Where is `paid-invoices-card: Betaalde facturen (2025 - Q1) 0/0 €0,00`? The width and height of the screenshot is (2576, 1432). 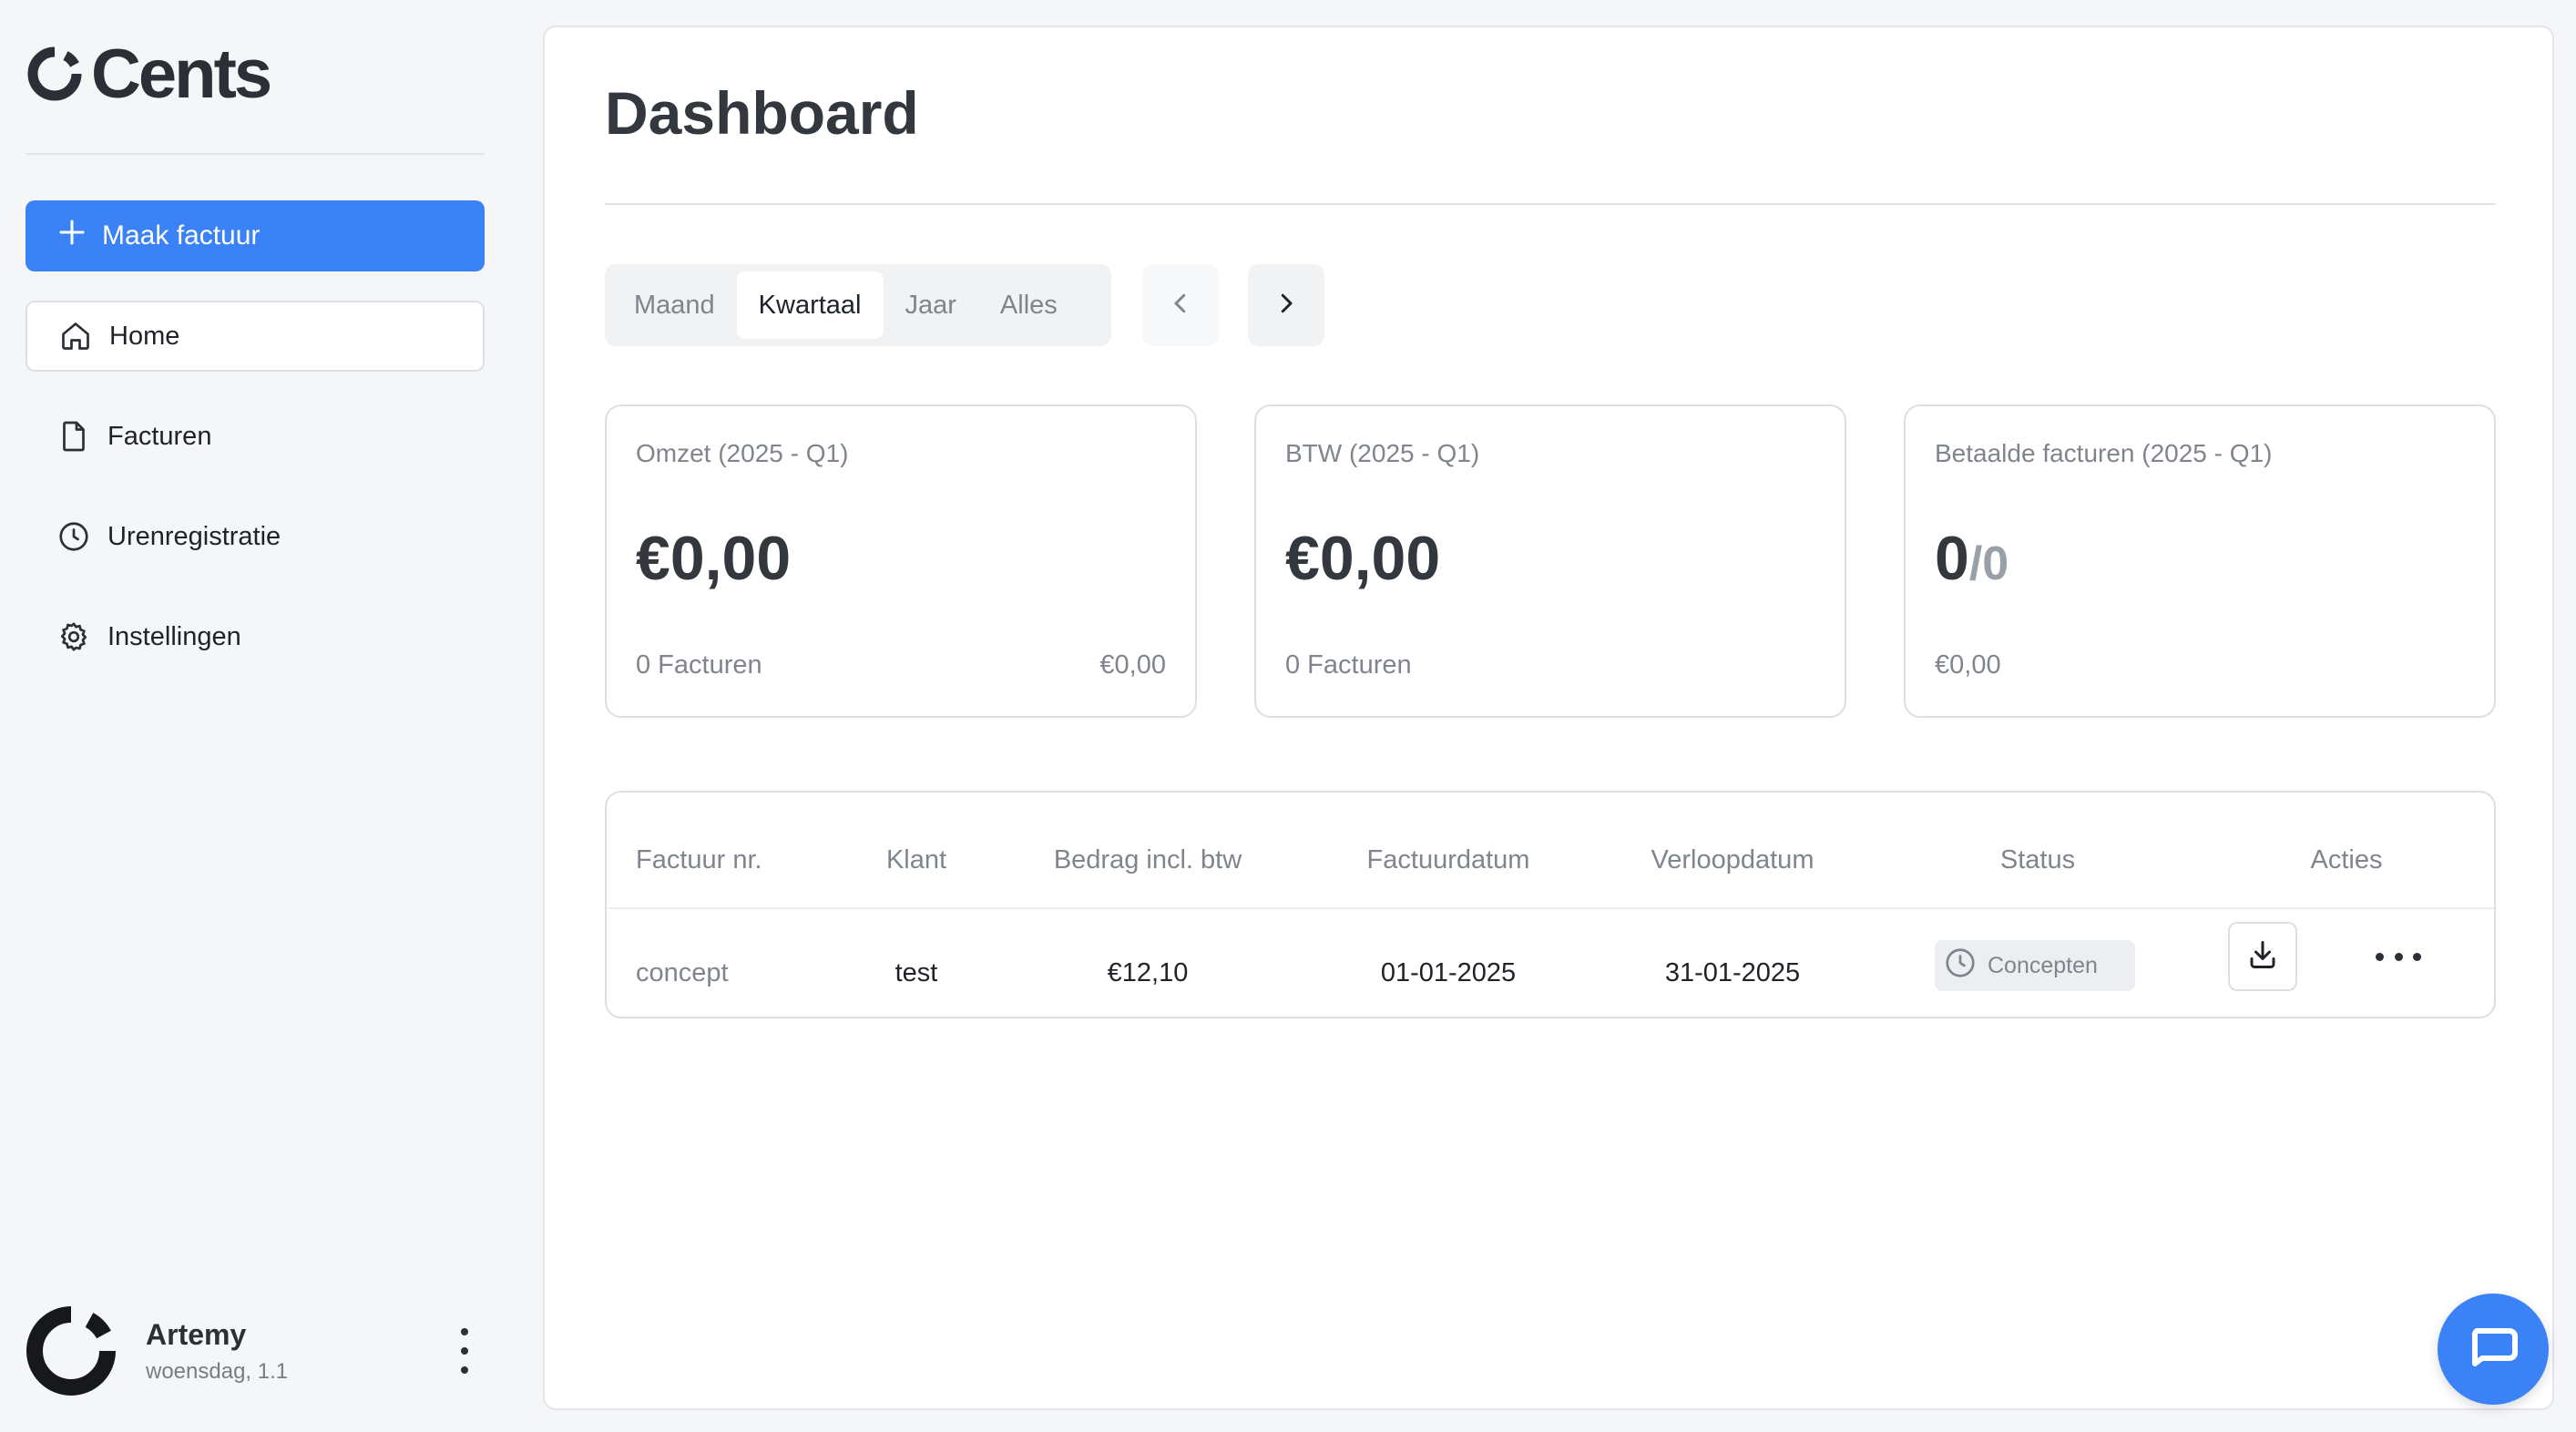
paid-invoices-card: Betaalde facturen (2025 - Q1) 0/0 €0,00 is located at coordinates (2200, 561).